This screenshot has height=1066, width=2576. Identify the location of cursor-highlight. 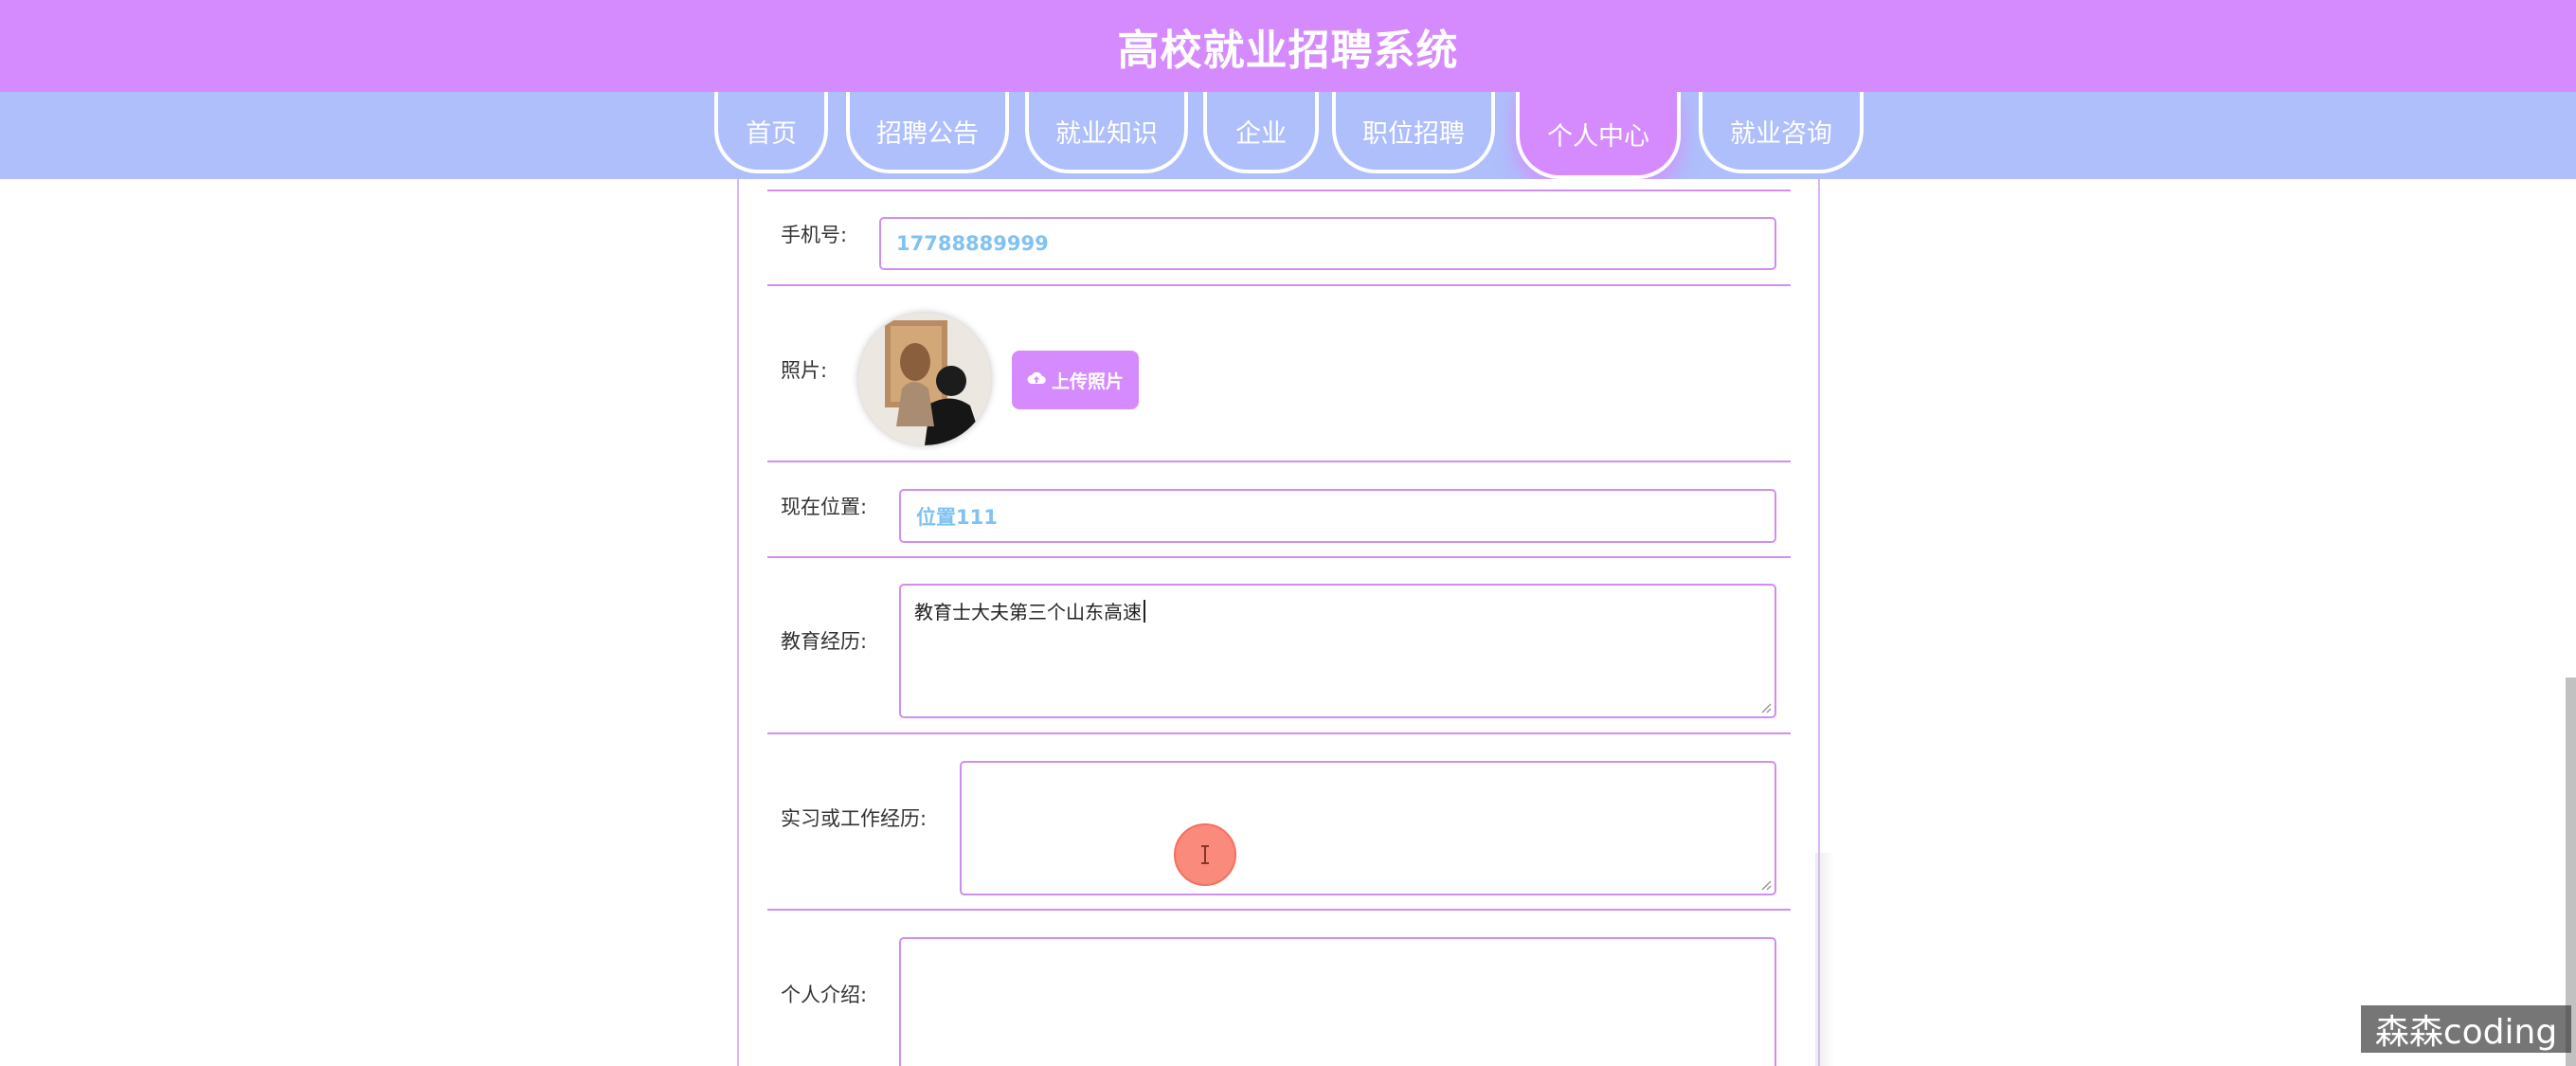
(1205, 854).